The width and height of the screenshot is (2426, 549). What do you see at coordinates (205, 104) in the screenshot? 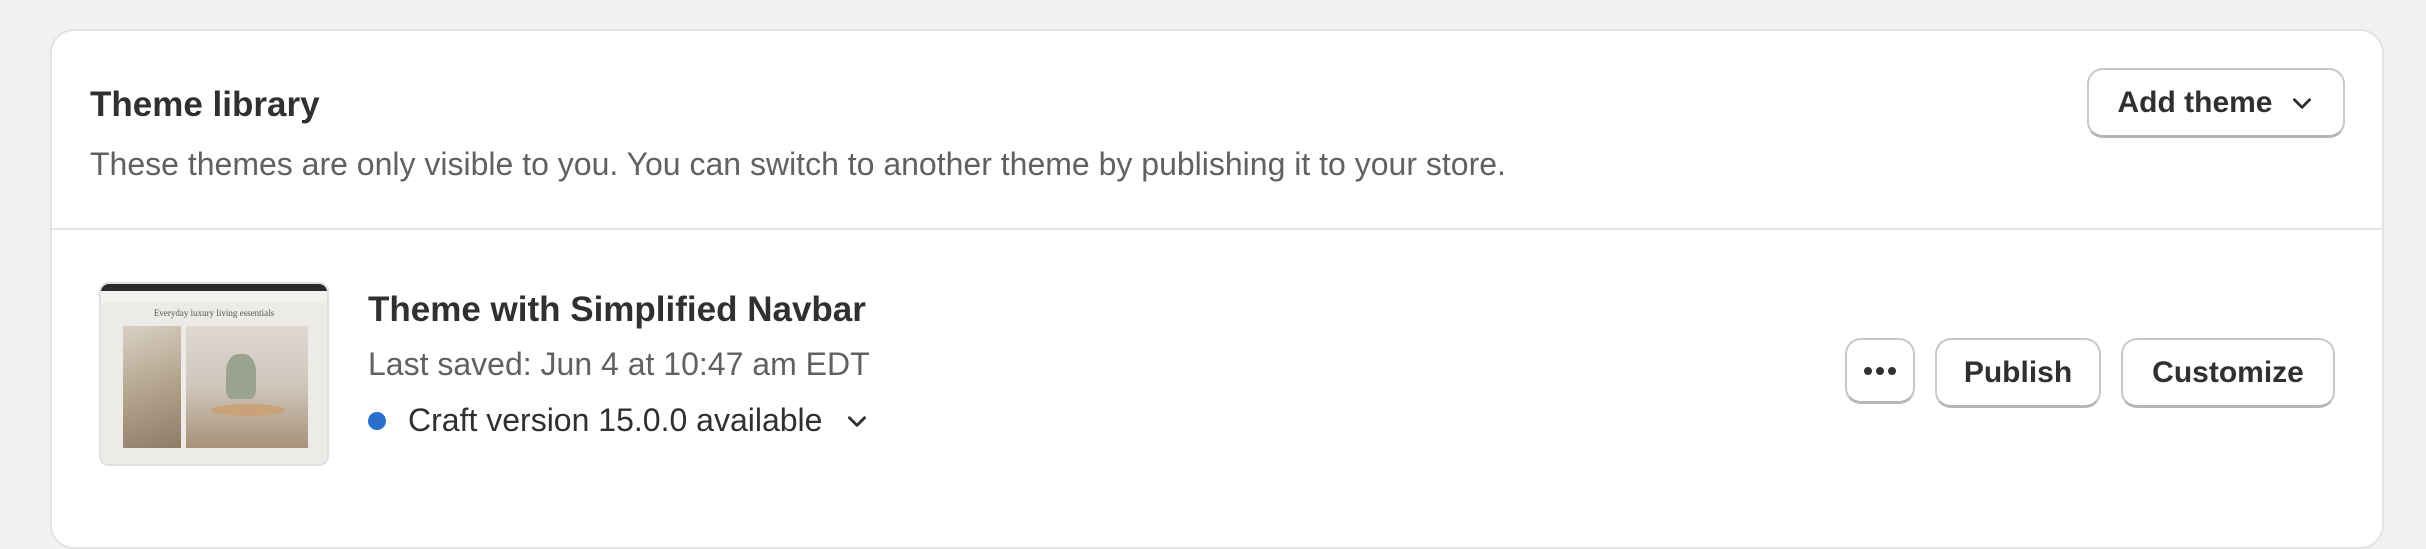
I see `page-title: Theme library` at bounding box center [205, 104].